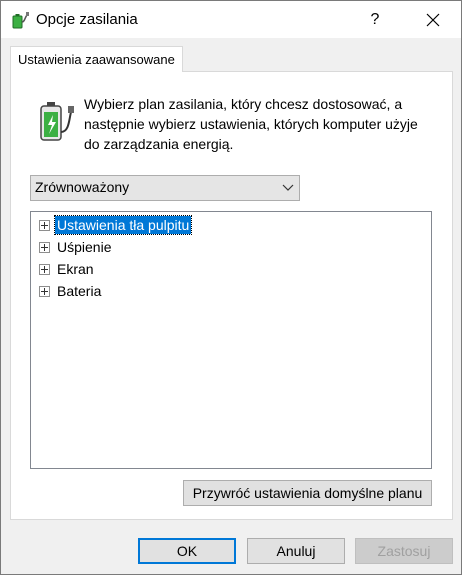 The width and height of the screenshot is (462, 575). I want to click on tree-item: Uśpienie, so click(76, 247).